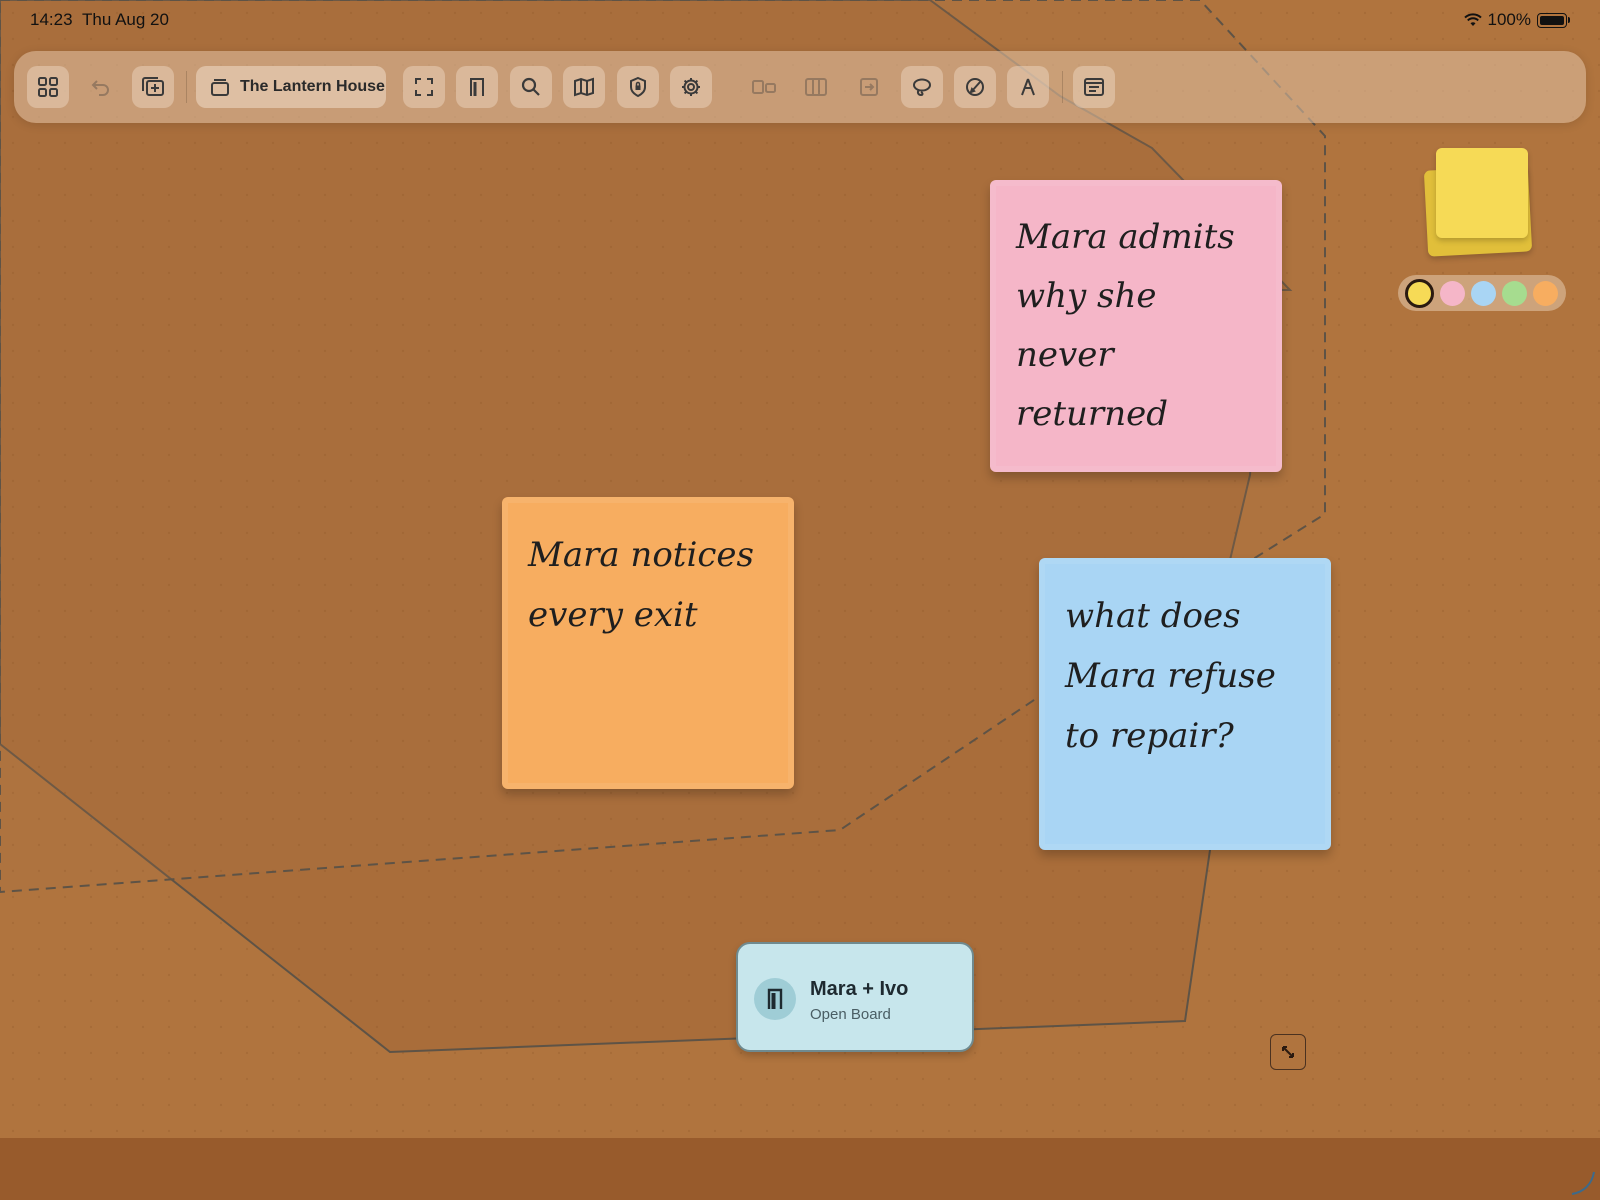 Image resolution: width=1600 pixels, height=1200 pixels. I want to click on expand-button, so click(1288, 1052).